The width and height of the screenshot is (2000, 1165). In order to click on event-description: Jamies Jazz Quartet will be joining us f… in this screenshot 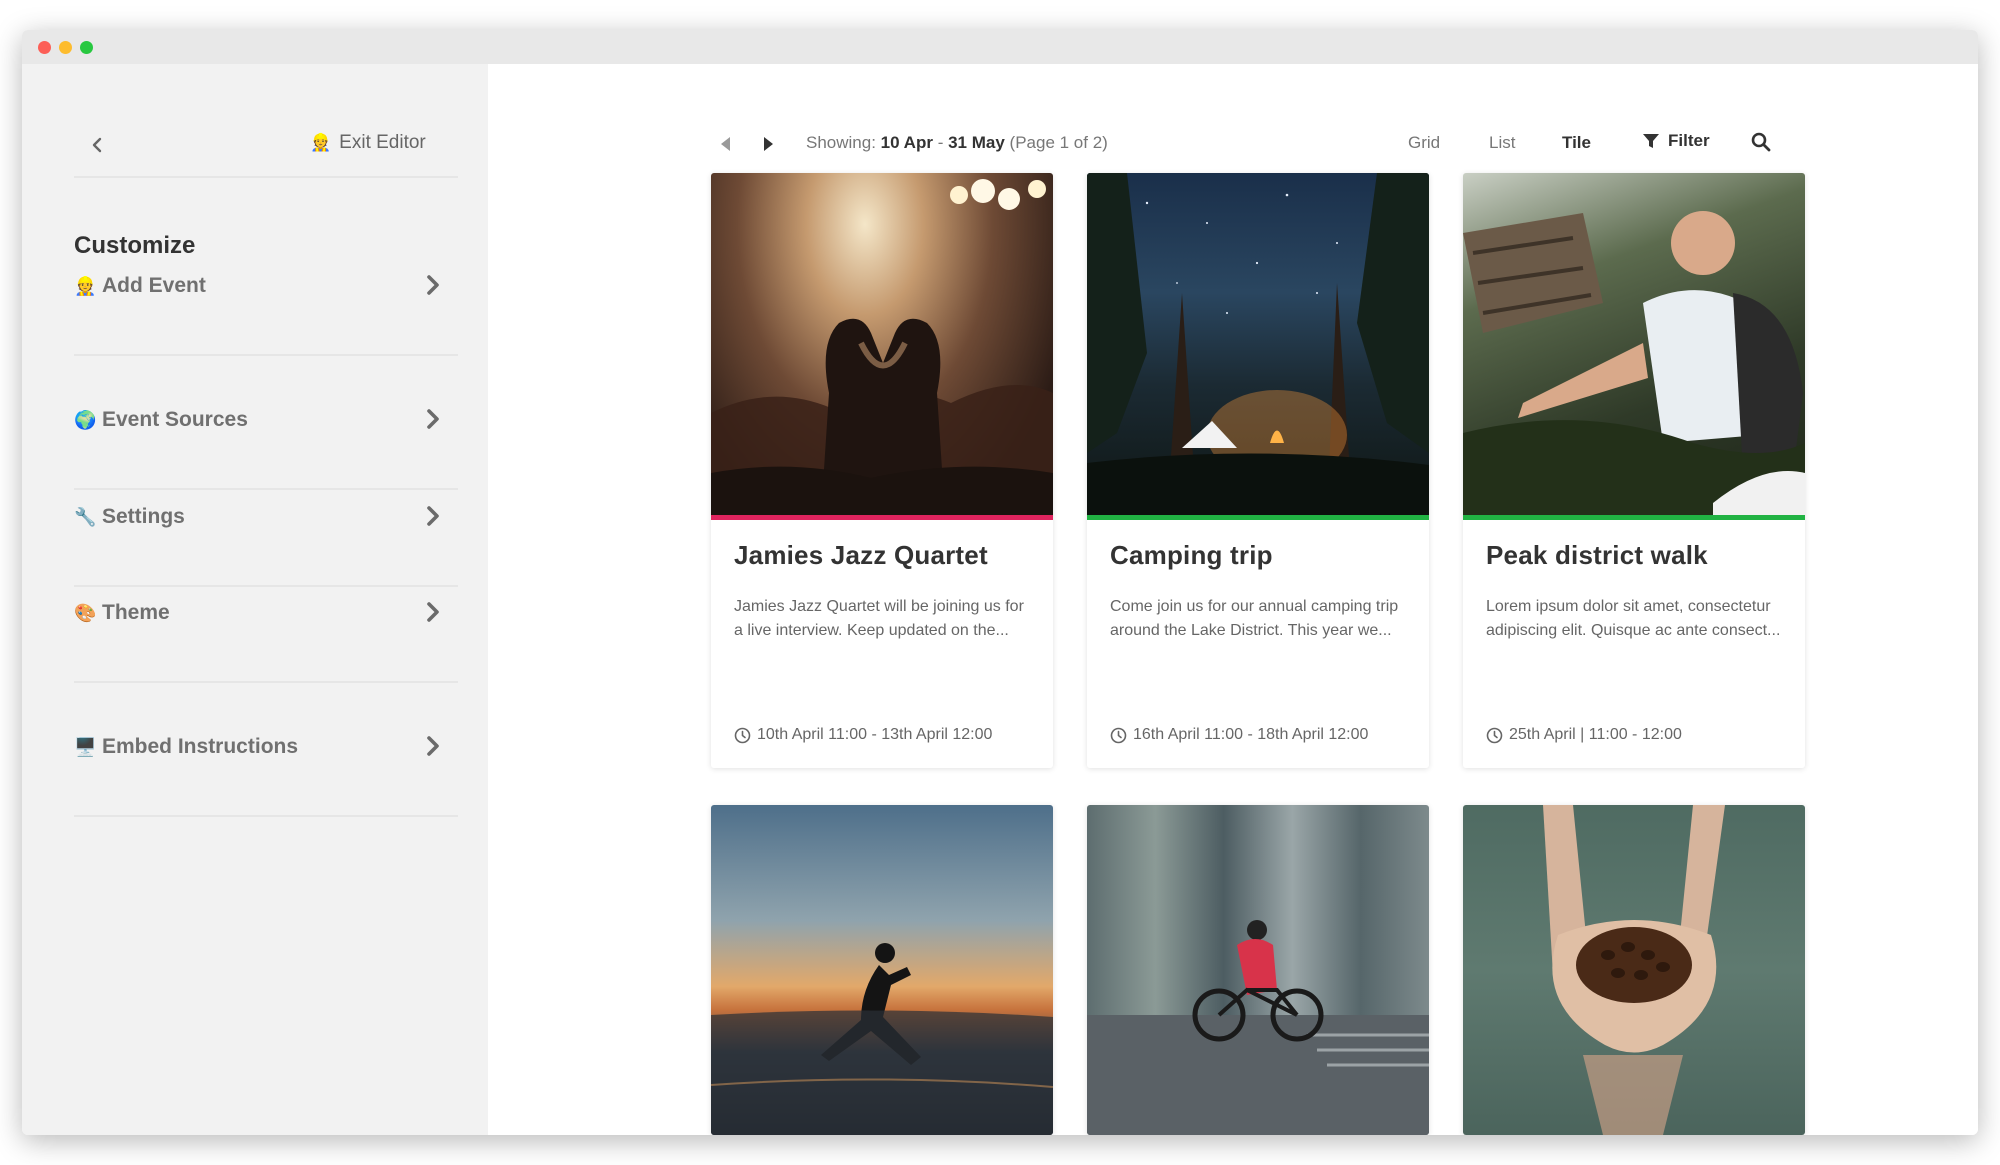, I will do `click(879, 618)`.